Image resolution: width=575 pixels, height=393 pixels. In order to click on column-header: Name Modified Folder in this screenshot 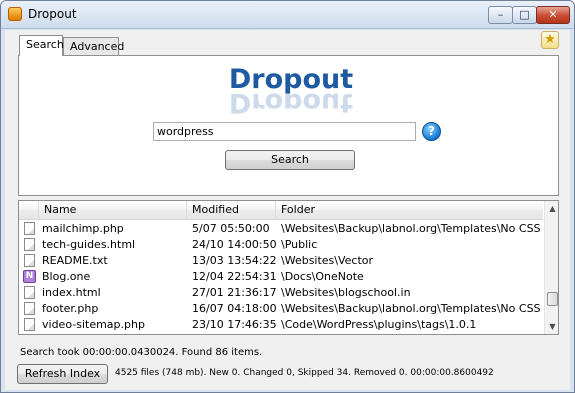, I will do `click(281, 210)`.